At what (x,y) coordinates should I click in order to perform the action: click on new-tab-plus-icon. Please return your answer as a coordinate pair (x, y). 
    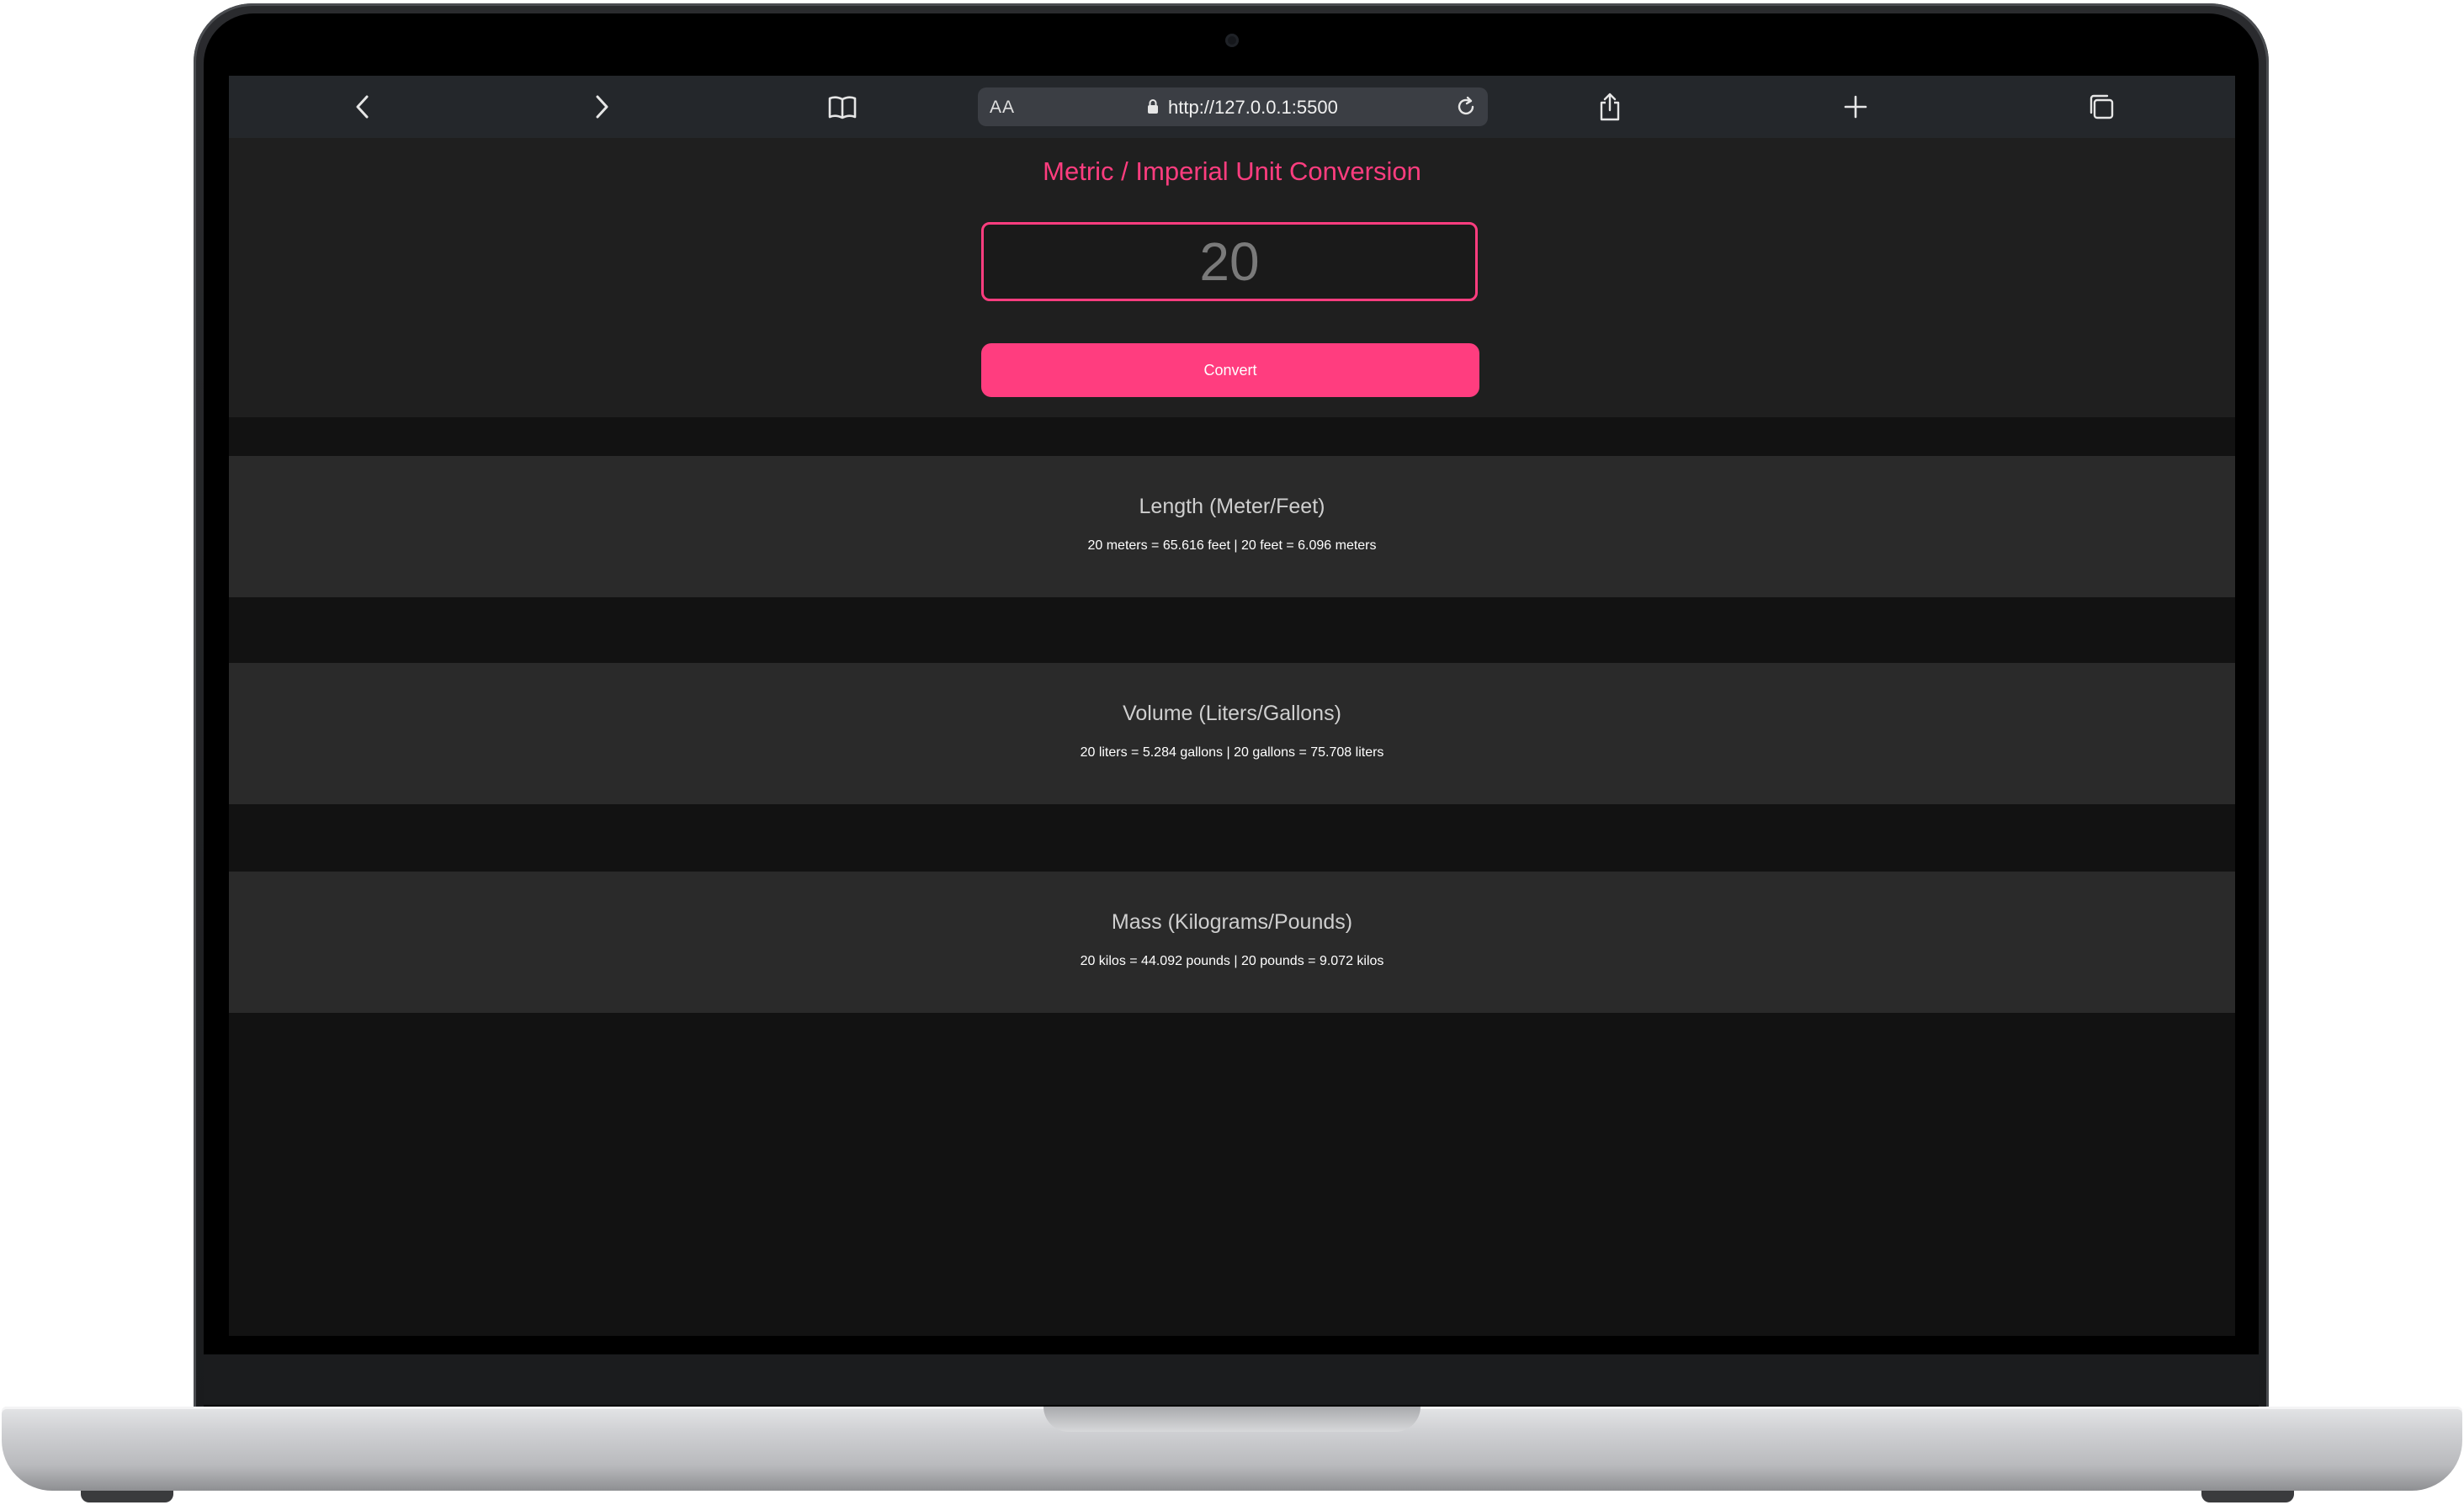
    Looking at the image, I should click on (1855, 106).